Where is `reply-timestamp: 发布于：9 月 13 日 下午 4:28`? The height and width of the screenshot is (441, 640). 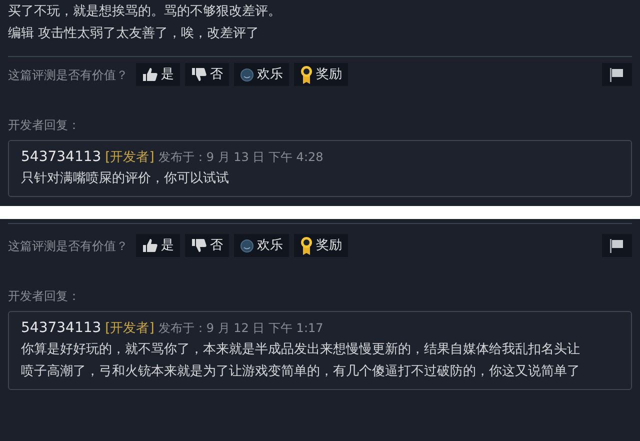 reply-timestamp: 发布于：9 月 13 日 下午 4:28 is located at coordinates (241, 157).